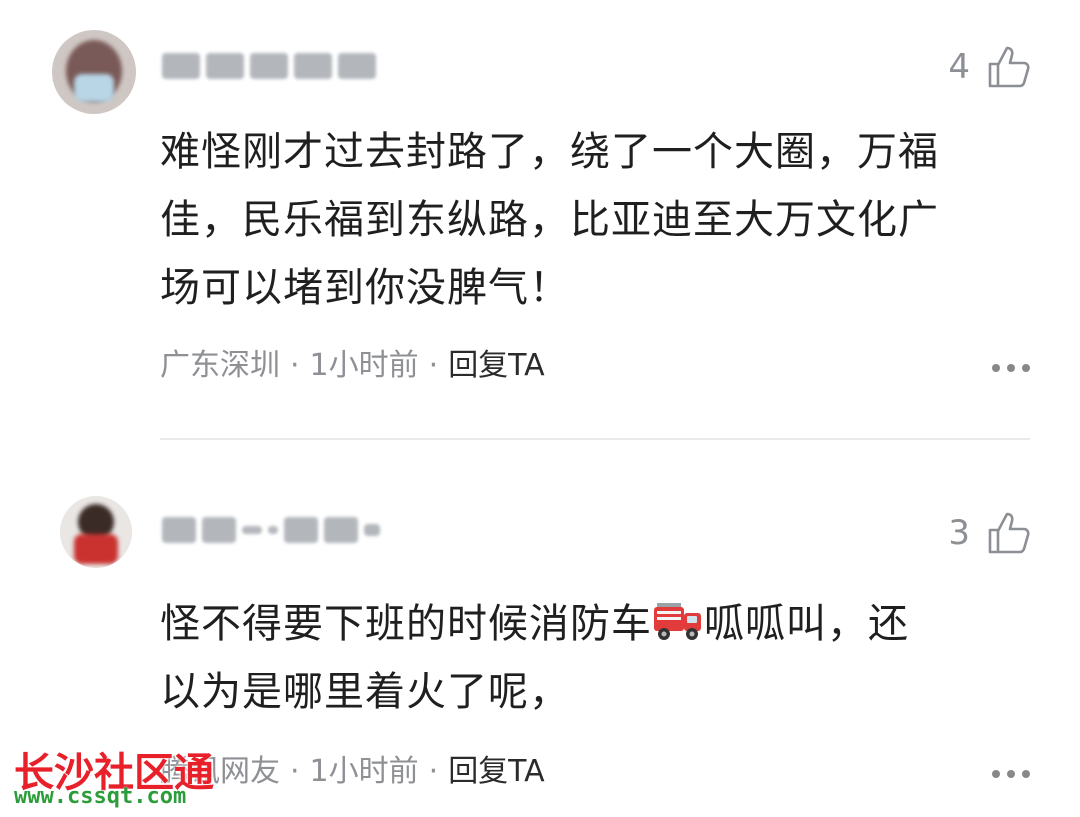  I want to click on like-button: 4, so click(991, 67).